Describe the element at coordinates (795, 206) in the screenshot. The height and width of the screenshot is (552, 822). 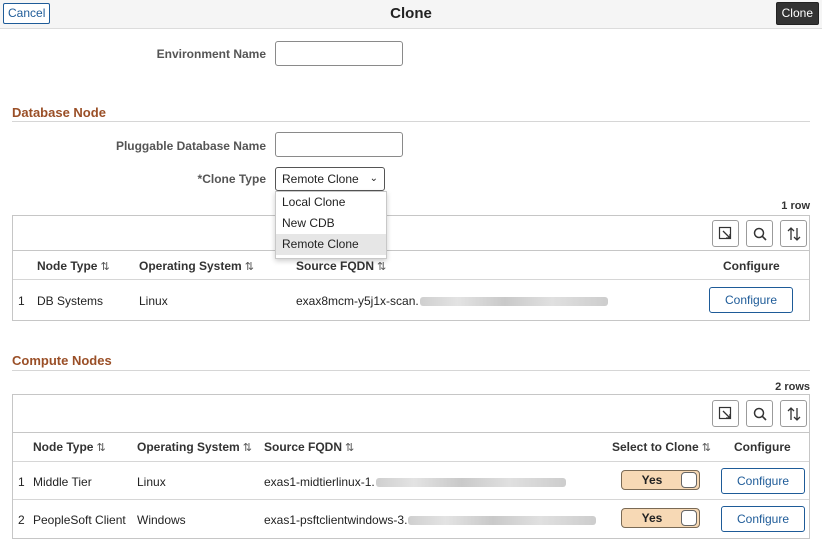
I see `db-row-count: 1 row` at that location.